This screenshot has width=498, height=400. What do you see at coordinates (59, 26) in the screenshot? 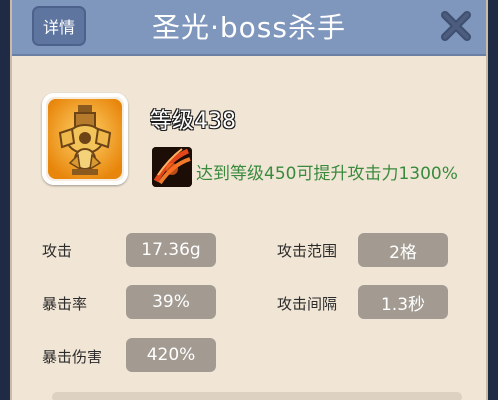
I see `details-button: 详情` at bounding box center [59, 26].